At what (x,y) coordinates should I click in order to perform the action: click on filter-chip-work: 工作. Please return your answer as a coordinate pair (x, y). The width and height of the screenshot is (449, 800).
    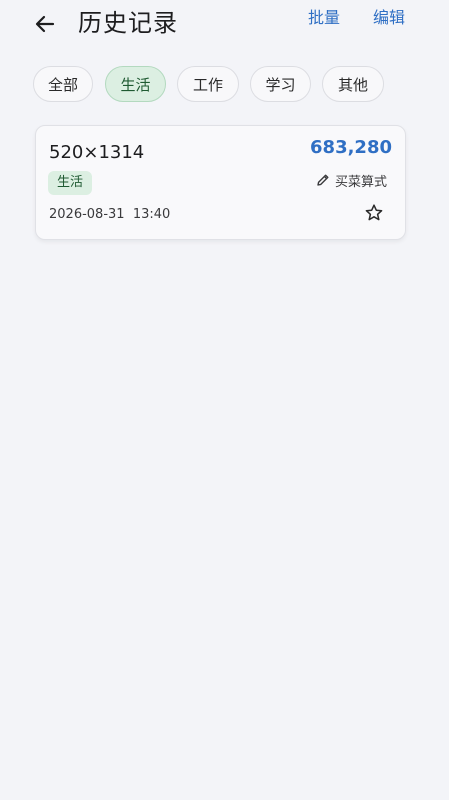
    Looking at the image, I should click on (208, 84).